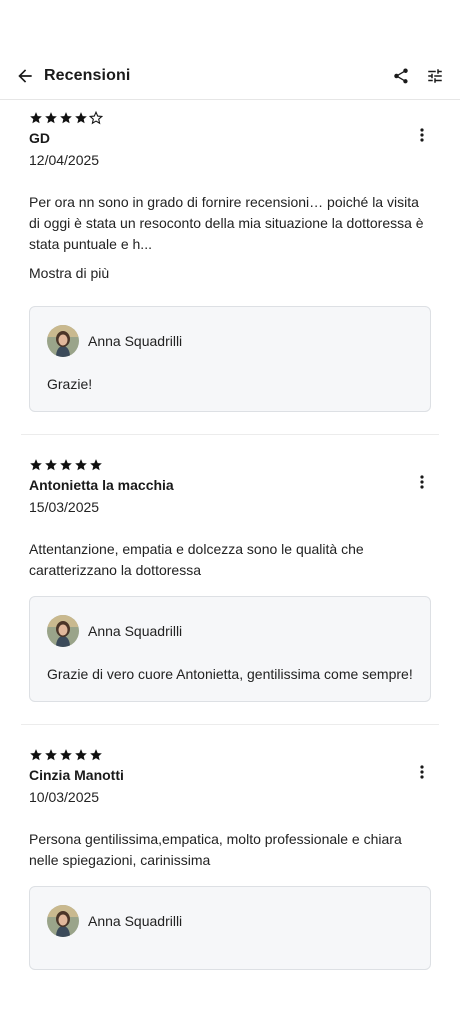  What do you see at coordinates (76, 775) in the screenshot?
I see `reviewer-name: Cinzia Manotti` at bounding box center [76, 775].